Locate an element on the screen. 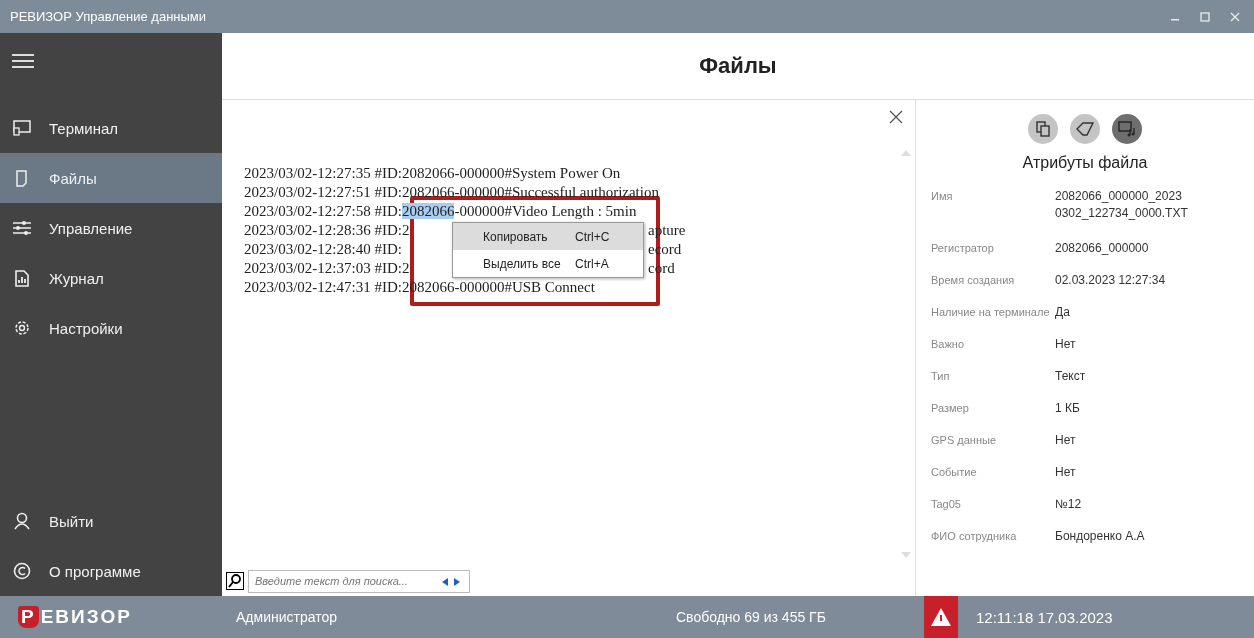  next-icon is located at coordinates (457, 581).